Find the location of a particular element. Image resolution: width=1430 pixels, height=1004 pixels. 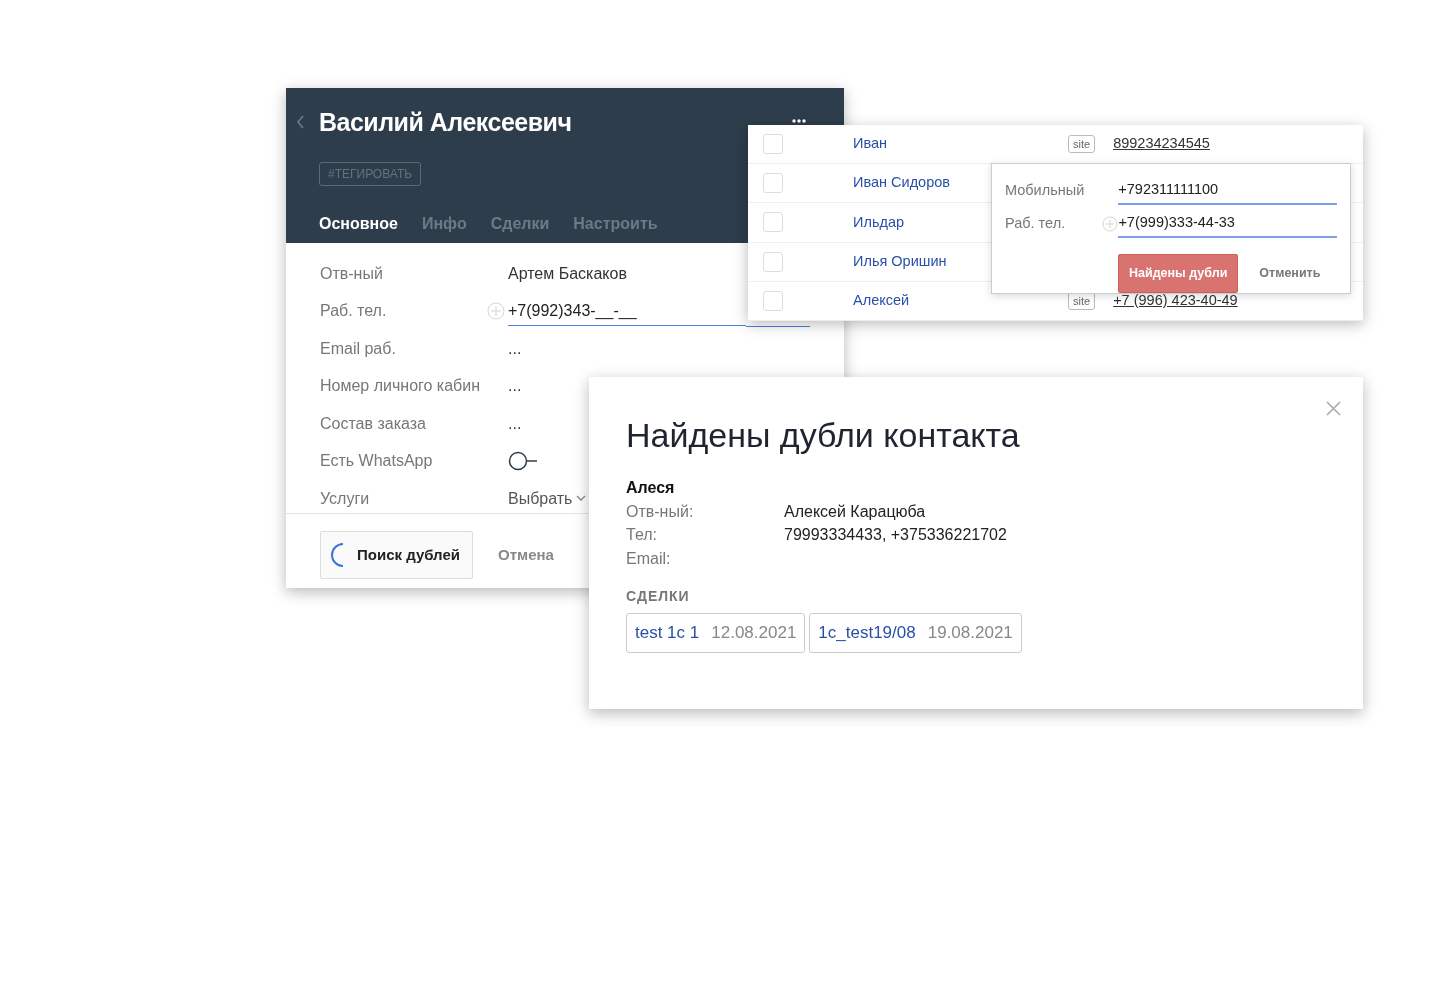

field-label: Отв-ный is located at coordinates (352, 273).